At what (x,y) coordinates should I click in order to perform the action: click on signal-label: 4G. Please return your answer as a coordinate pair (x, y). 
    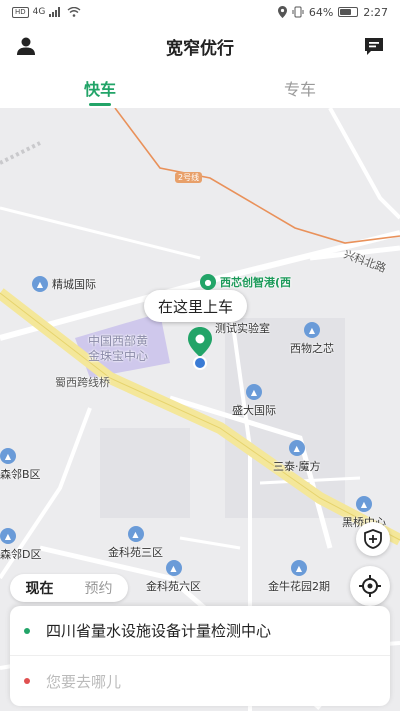
    Looking at the image, I should click on (39, 12).